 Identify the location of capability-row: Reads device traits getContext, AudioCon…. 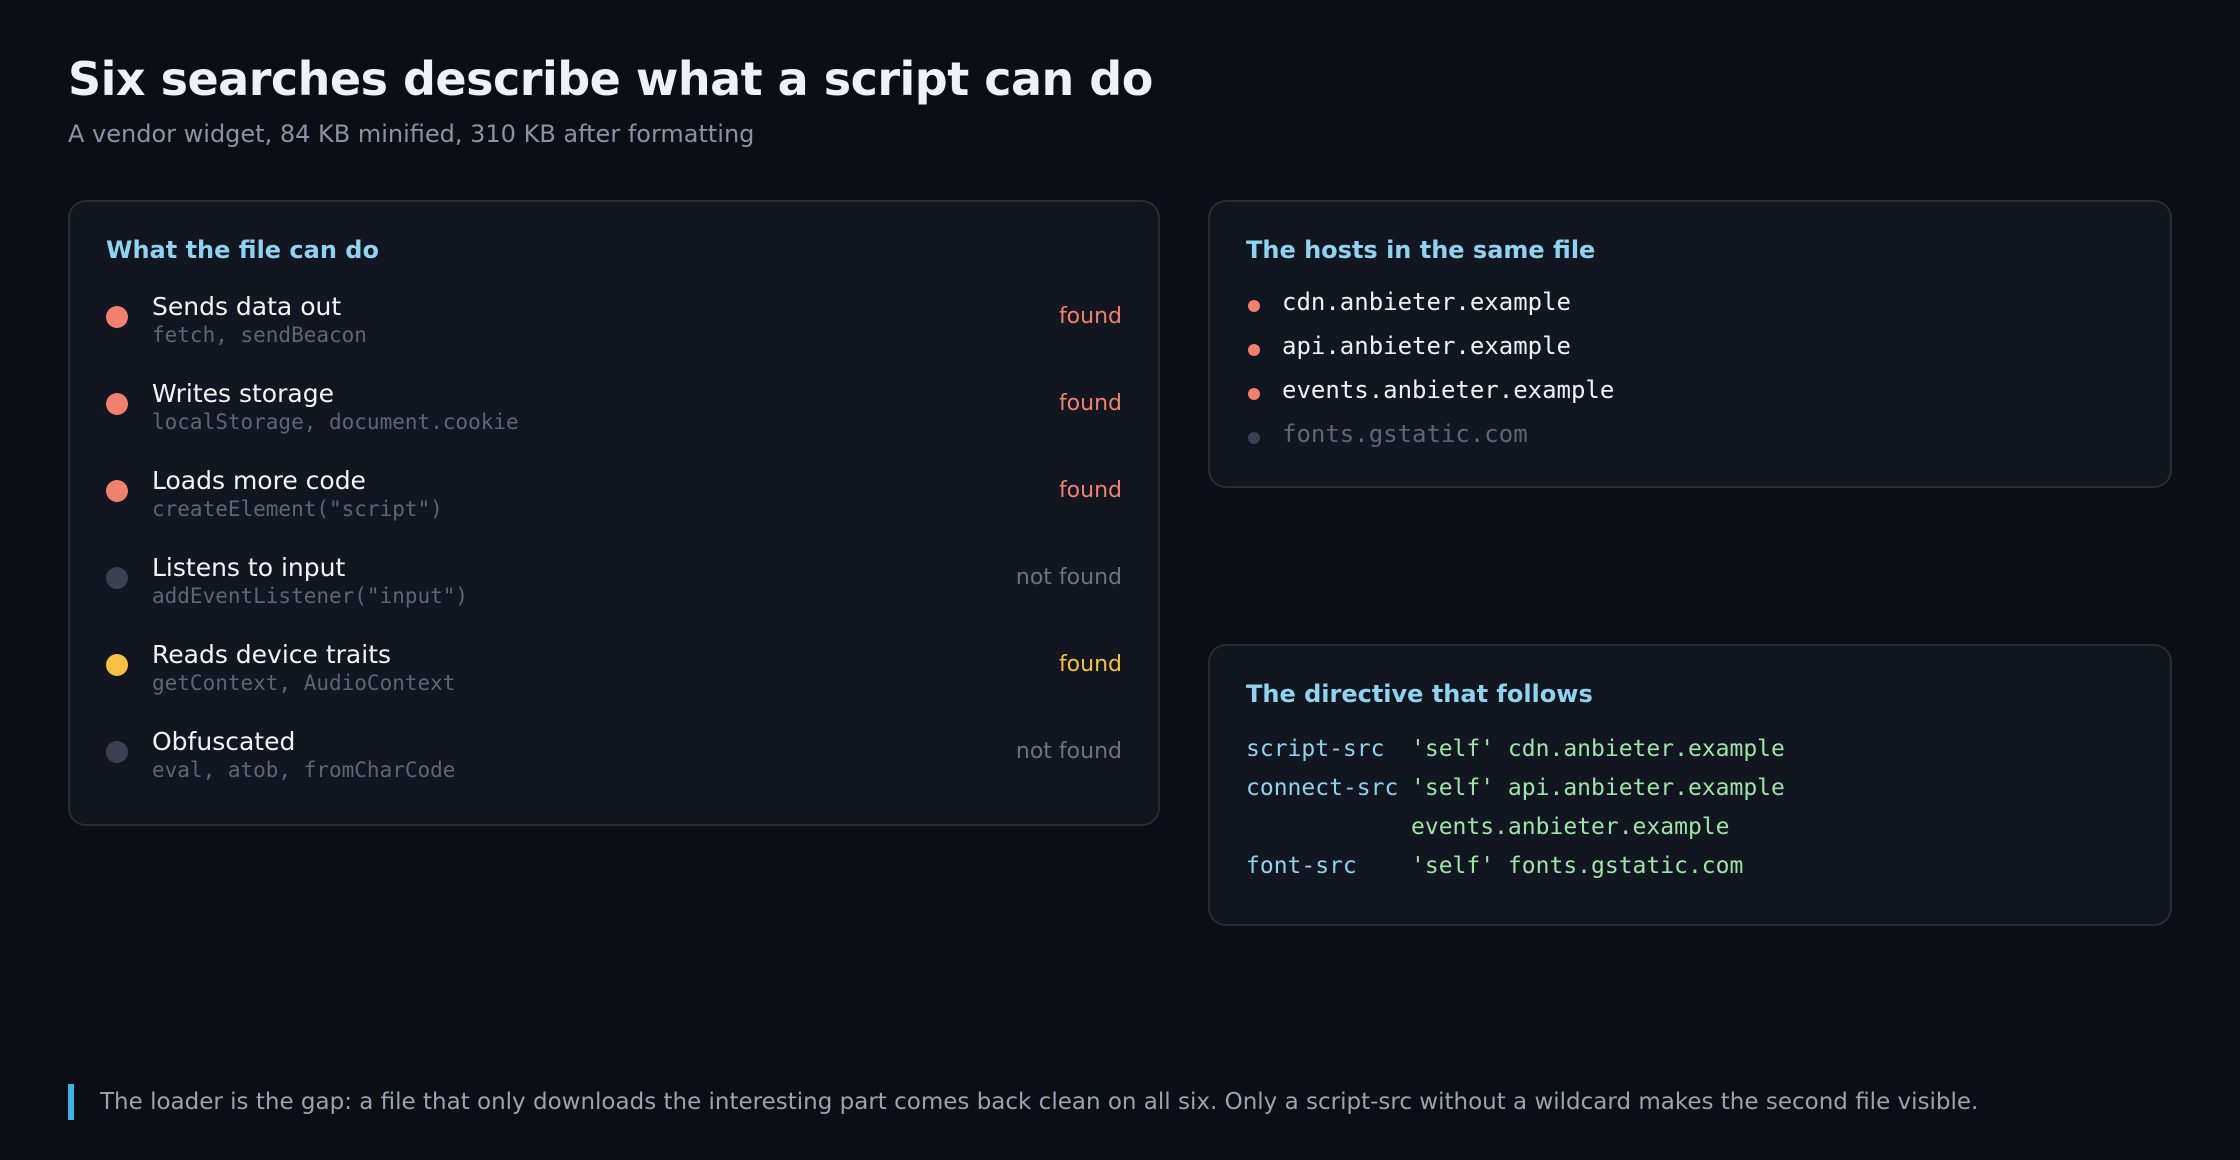
(614, 683).